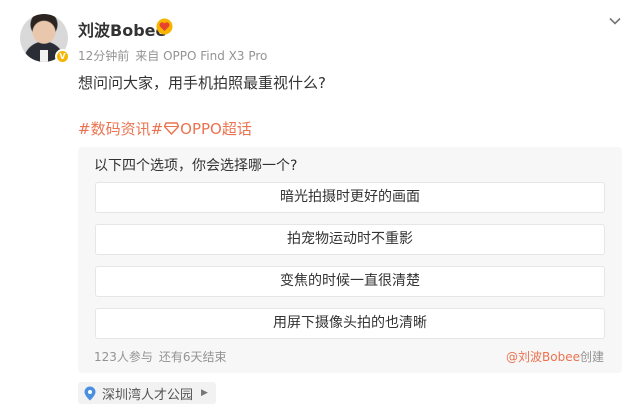  Describe the element at coordinates (122, 29) in the screenshot. I see `author-name: 刘波Bobee` at that location.